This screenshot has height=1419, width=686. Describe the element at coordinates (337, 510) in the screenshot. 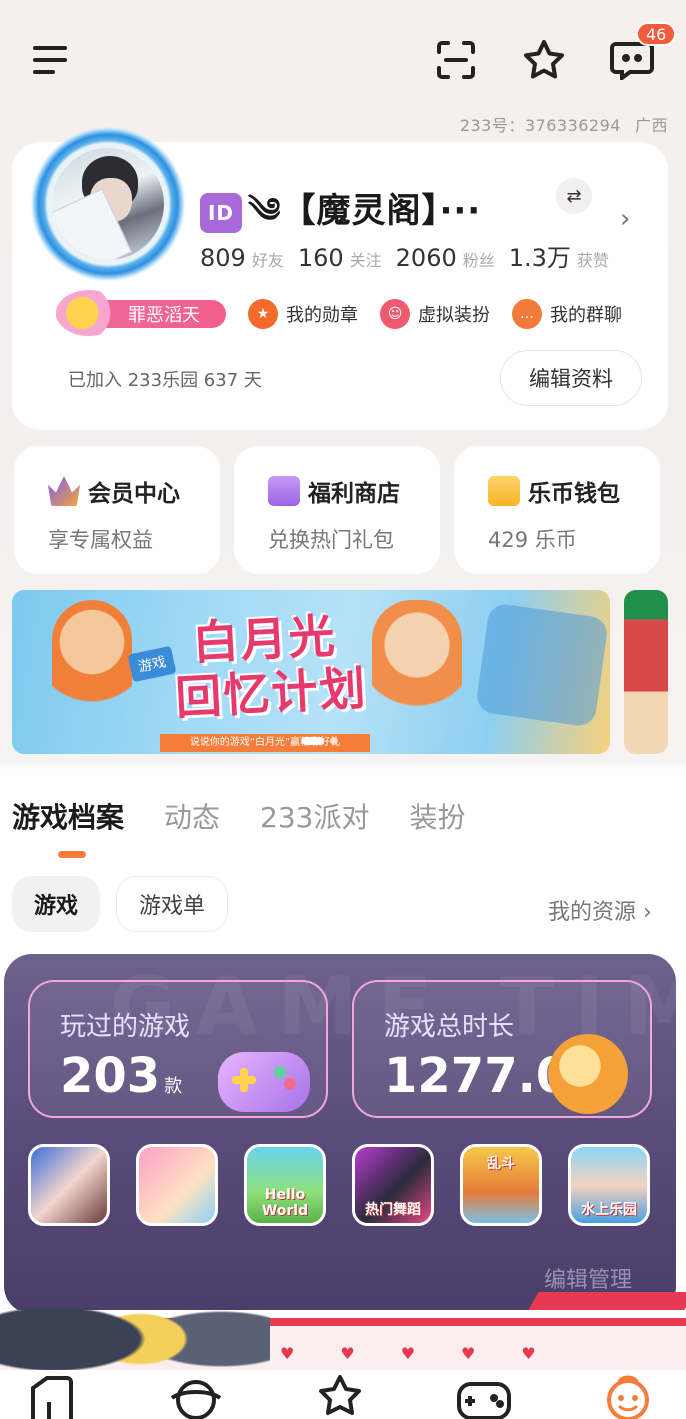

I see `welfare-shop-card: 福利商店 兑换热门礼包` at that location.